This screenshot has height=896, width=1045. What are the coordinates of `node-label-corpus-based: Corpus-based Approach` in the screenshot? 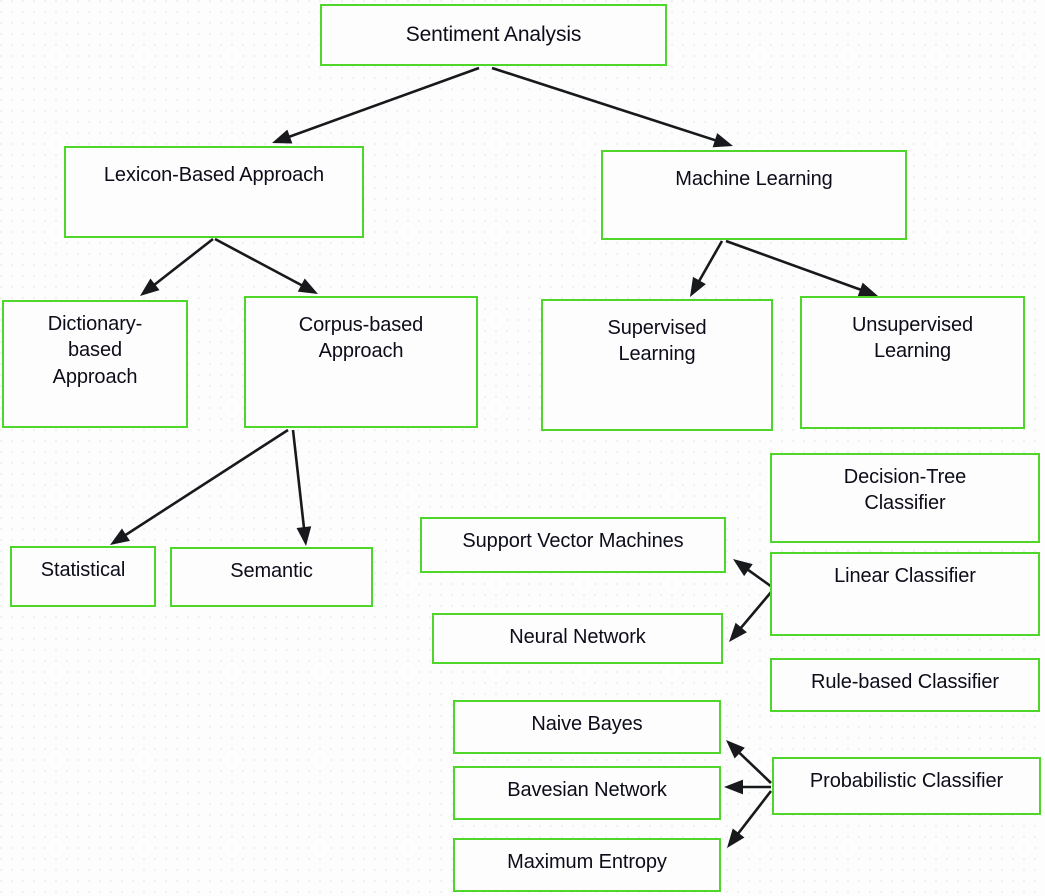 It's located at (361, 338).